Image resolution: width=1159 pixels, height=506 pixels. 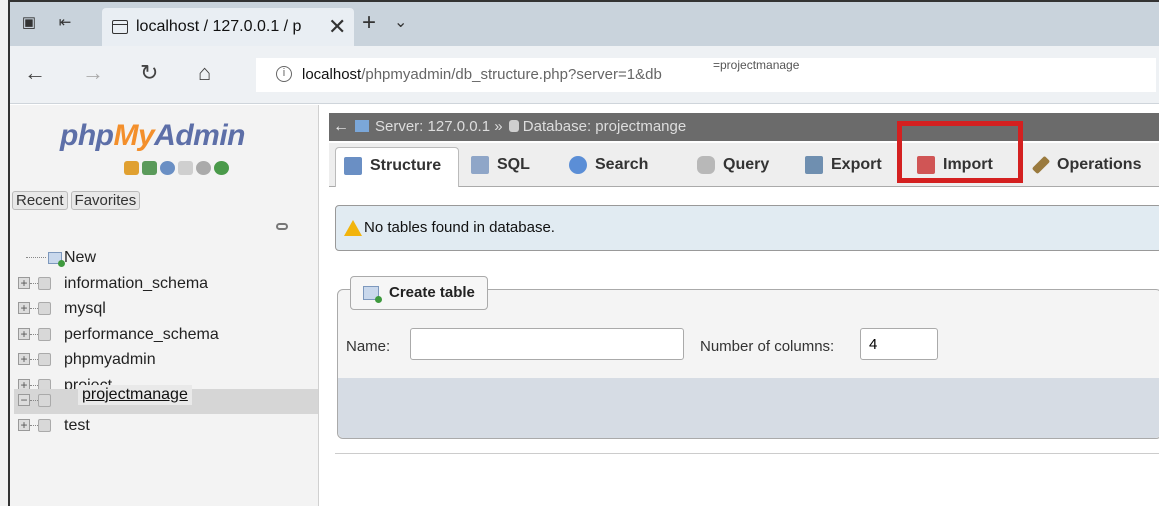 What do you see at coordinates (432, 292) in the screenshot?
I see `create-table-label: Create table` at bounding box center [432, 292].